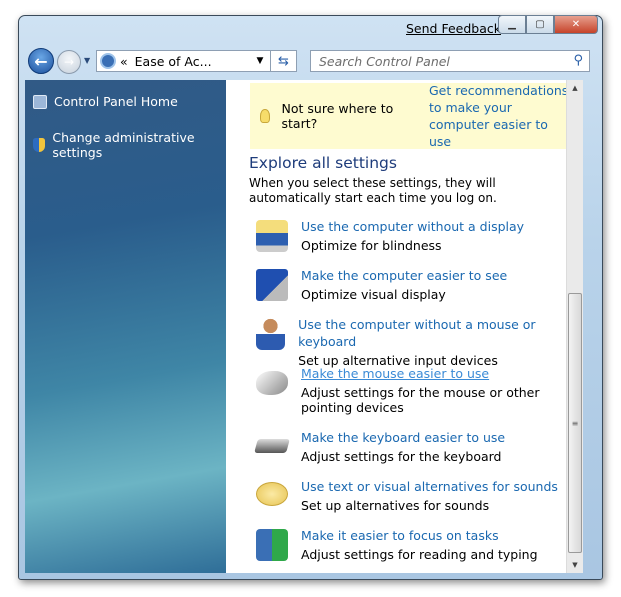 The height and width of the screenshot is (597, 621). I want to click on scrollbar-thumb: ≡, so click(575, 423).